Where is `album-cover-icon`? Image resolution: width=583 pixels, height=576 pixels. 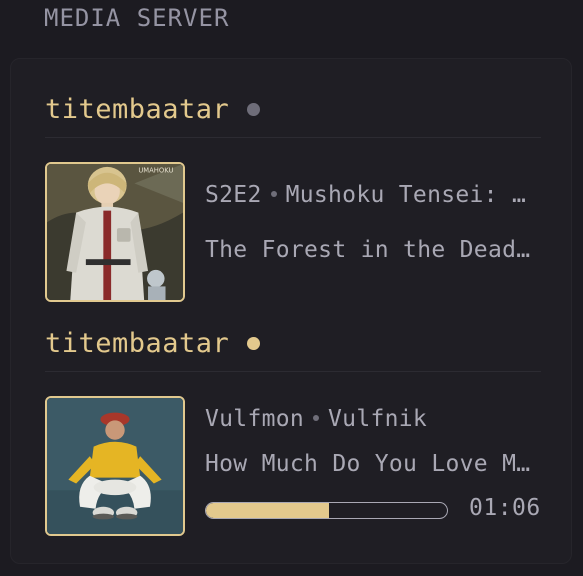
album-cover-icon is located at coordinates (115, 466).